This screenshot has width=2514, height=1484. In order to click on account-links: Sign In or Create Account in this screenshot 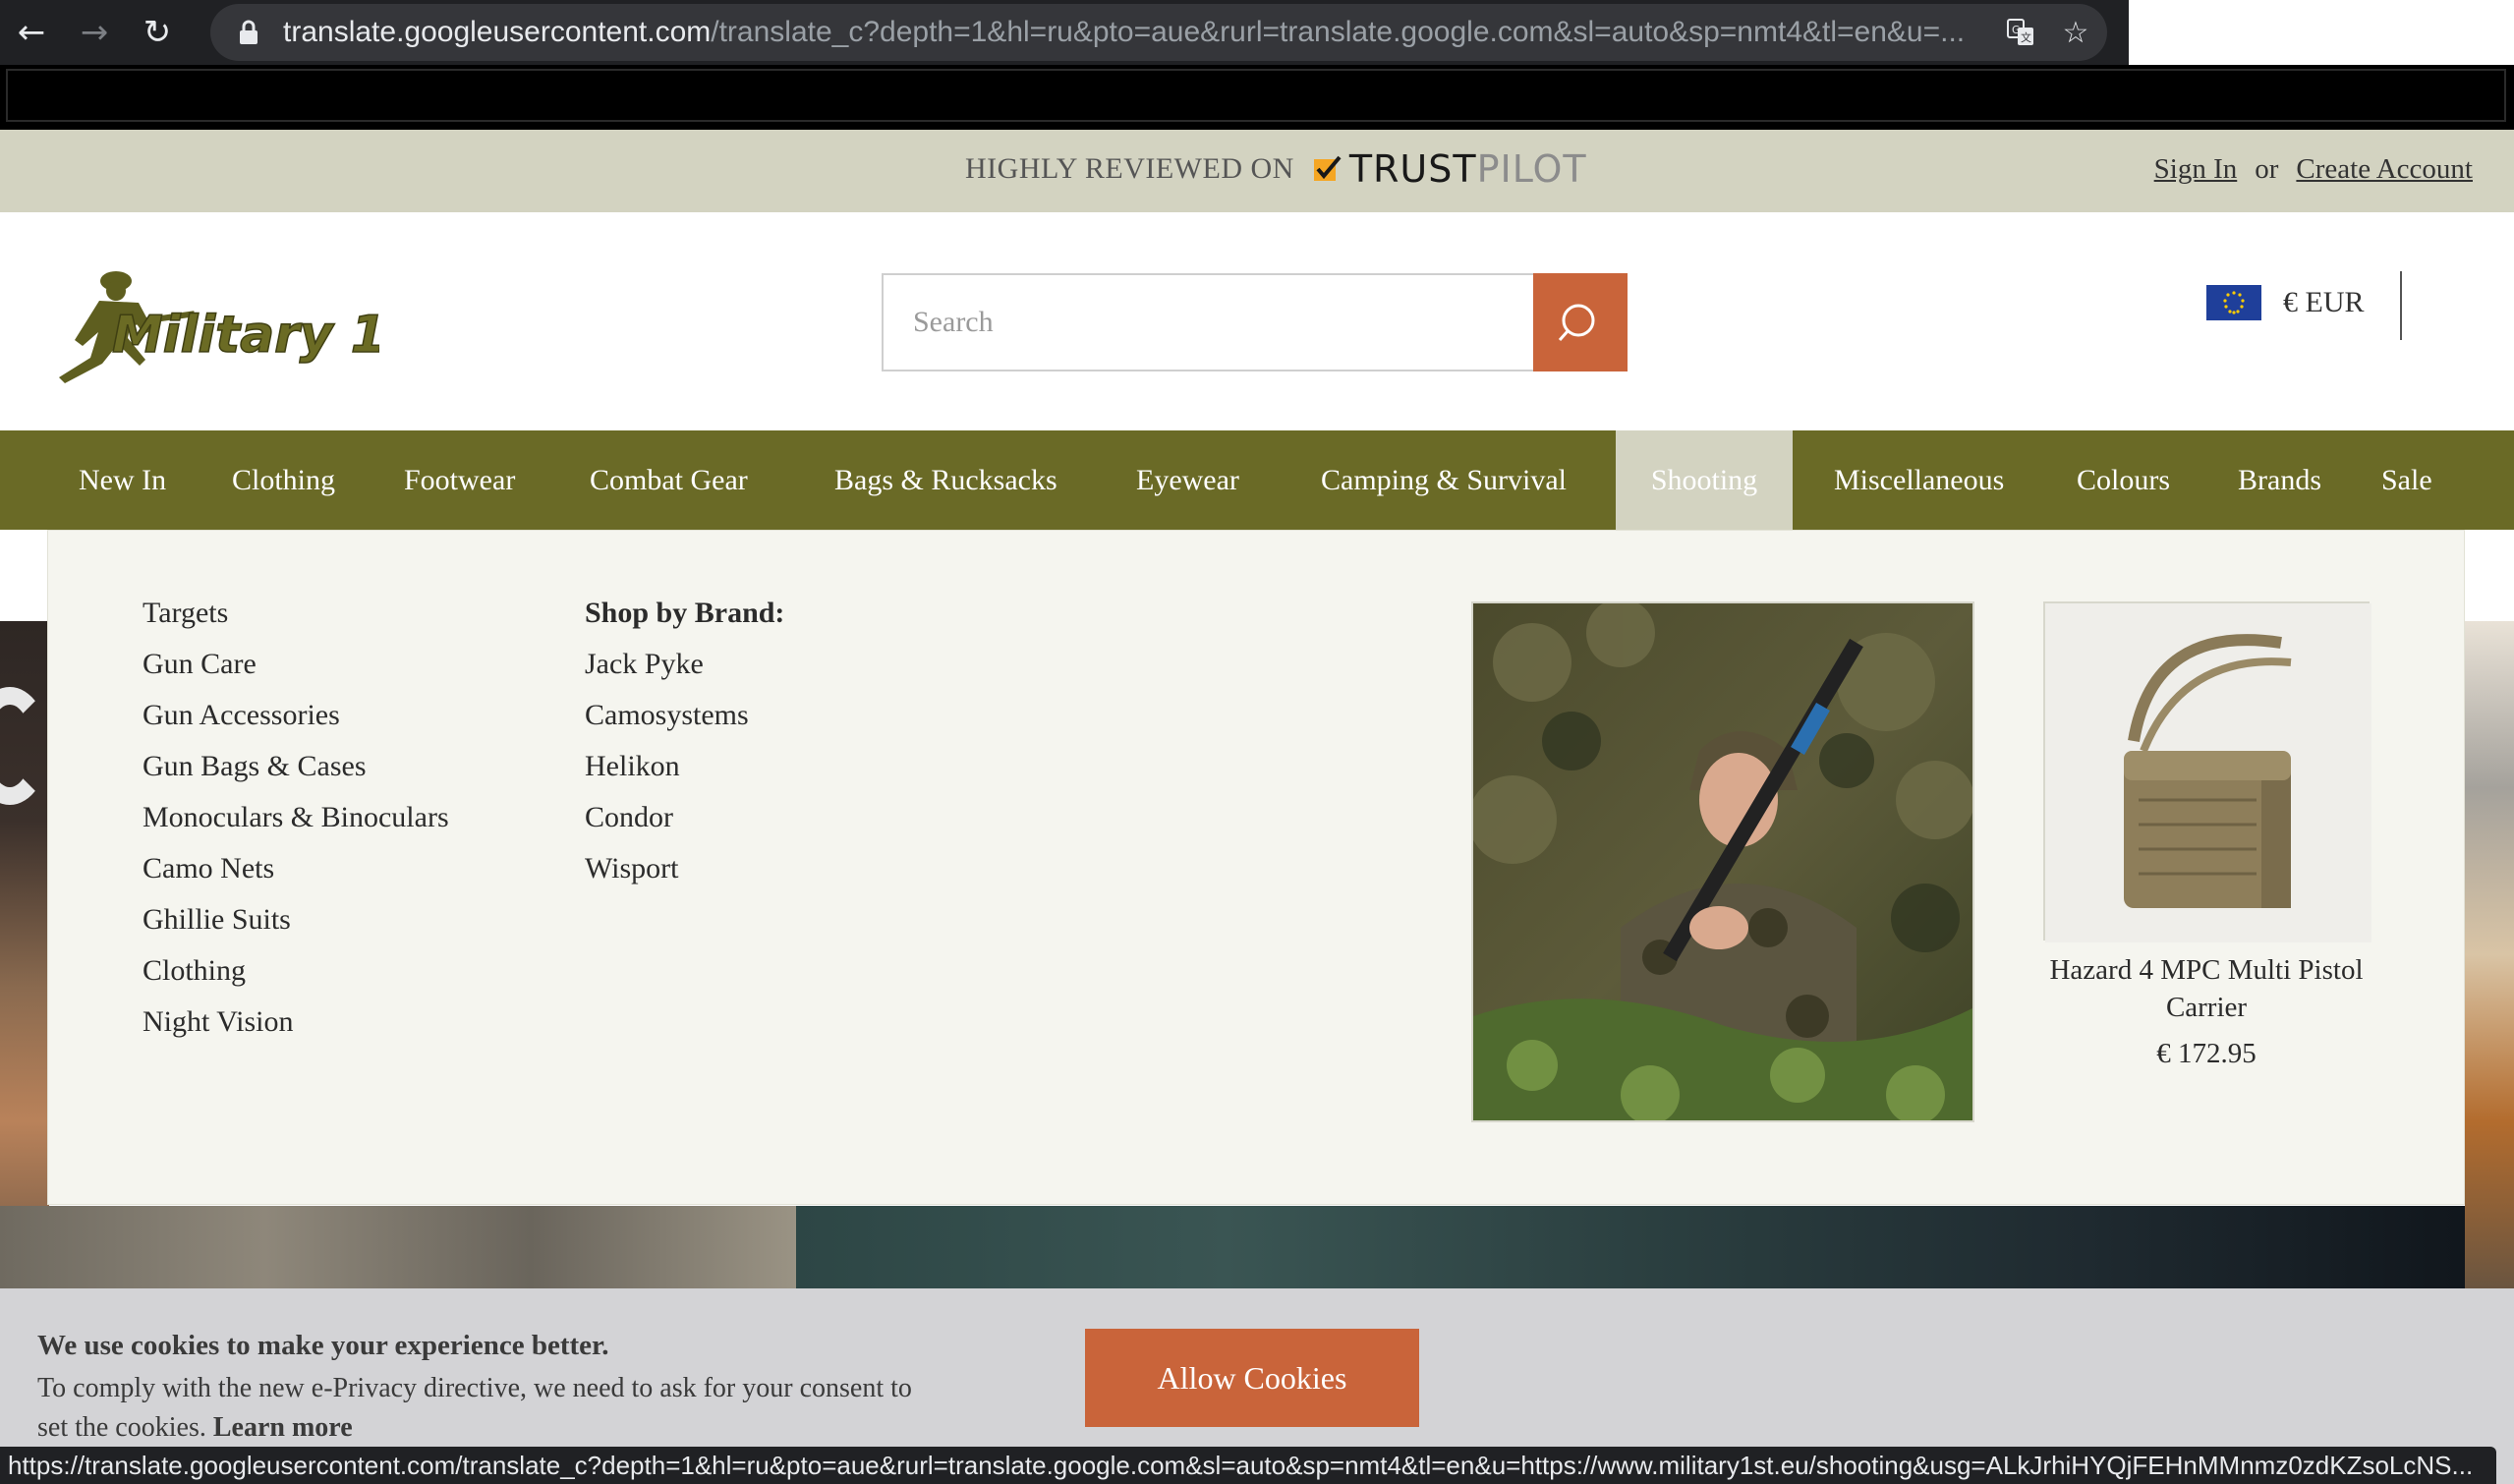, I will do `click(2313, 169)`.